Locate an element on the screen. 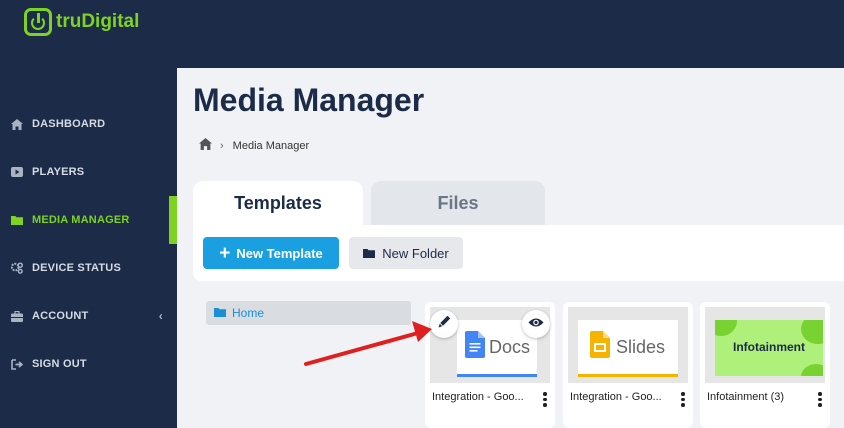 The height and width of the screenshot is (428, 844). google-docs-icon is located at coordinates (475, 347).